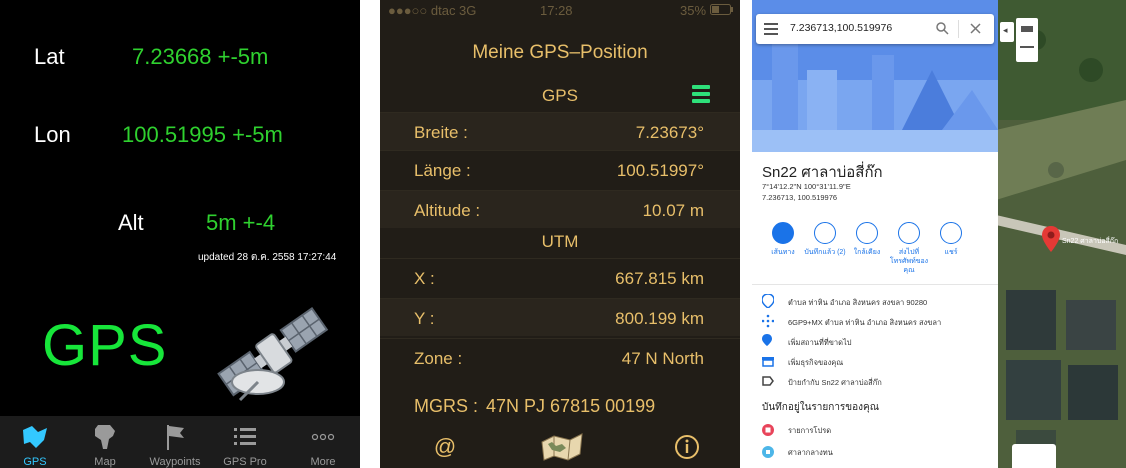 The image size is (1126, 468). What do you see at coordinates (1007, 32) in the screenshot?
I see `collapse-panel-button: ◂` at bounding box center [1007, 32].